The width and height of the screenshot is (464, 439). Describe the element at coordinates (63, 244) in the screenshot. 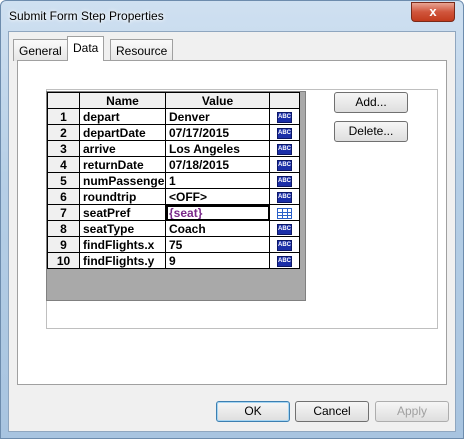

I see `row-number: 9` at that location.